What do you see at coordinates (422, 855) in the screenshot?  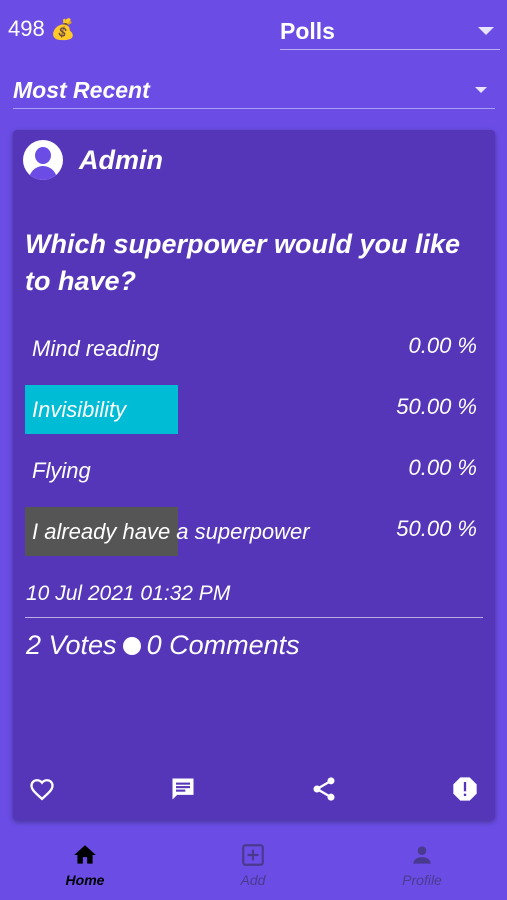 I see `person-icon` at bounding box center [422, 855].